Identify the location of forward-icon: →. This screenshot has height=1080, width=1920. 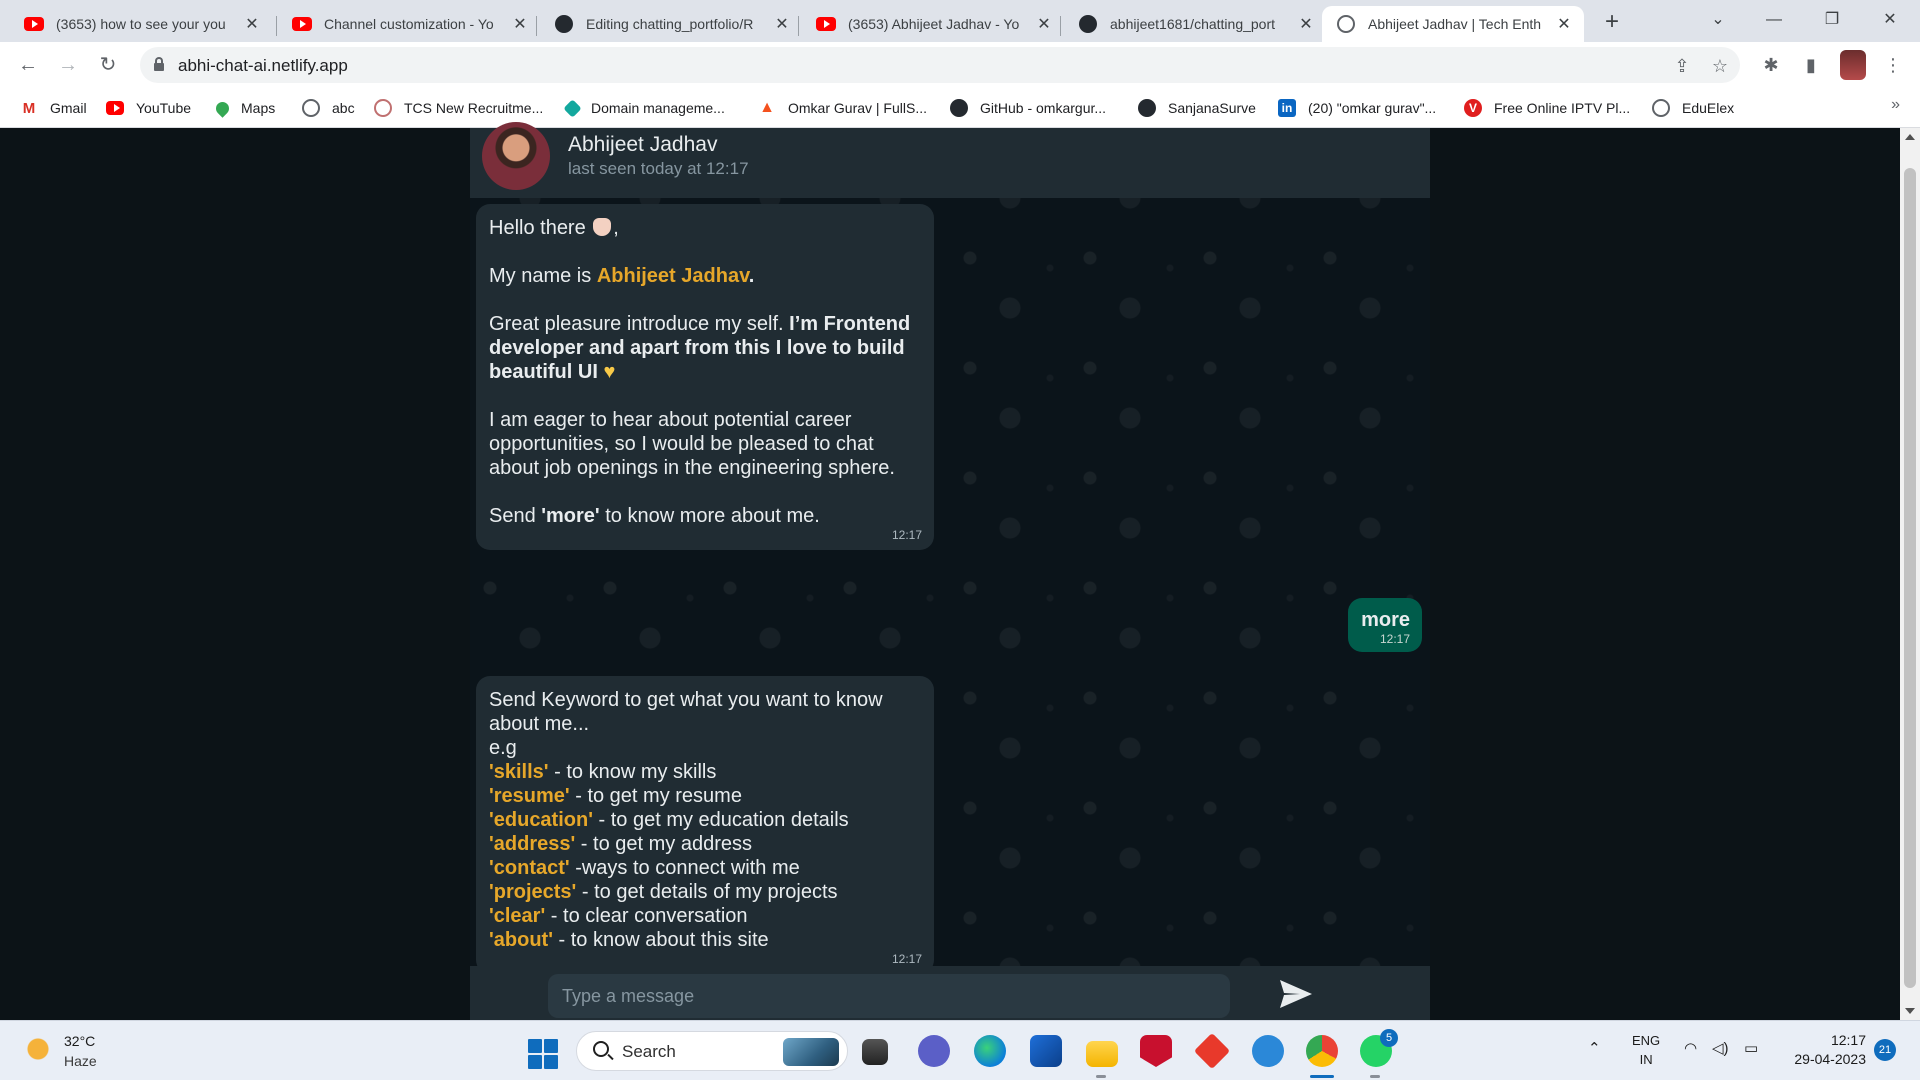
(68, 65).